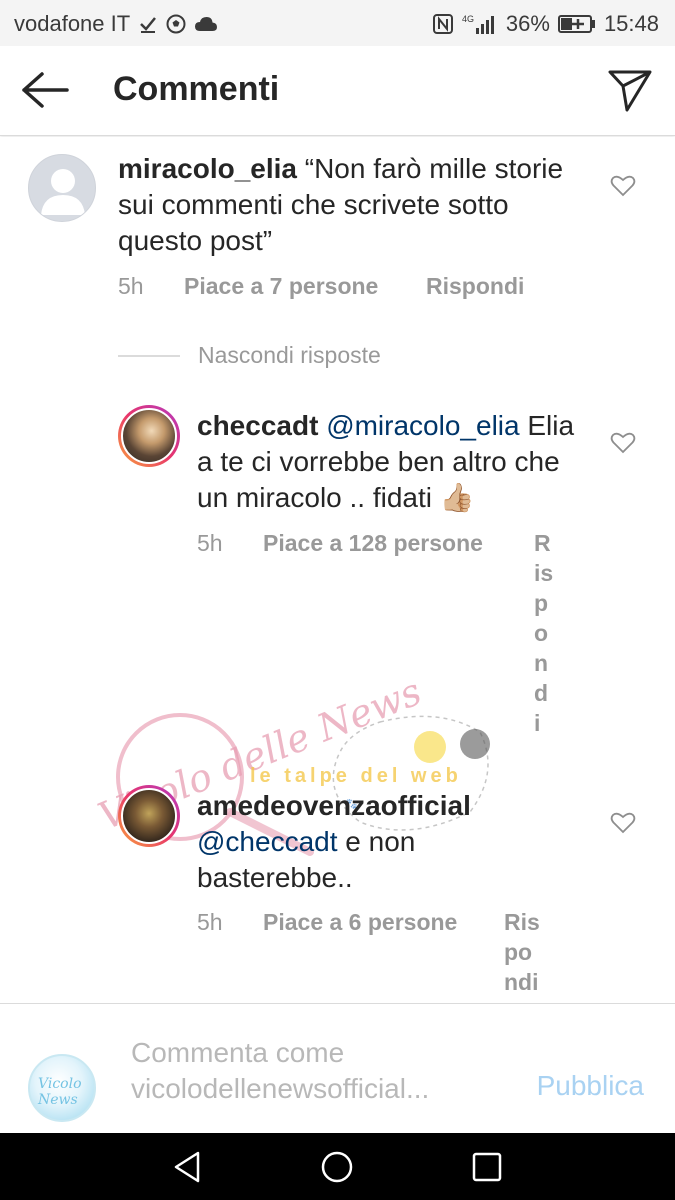 The image size is (675, 1200). What do you see at coordinates (527, 23) in the screenshot?
I see `battery-percent: 36%` at bounding box center [527, 23].